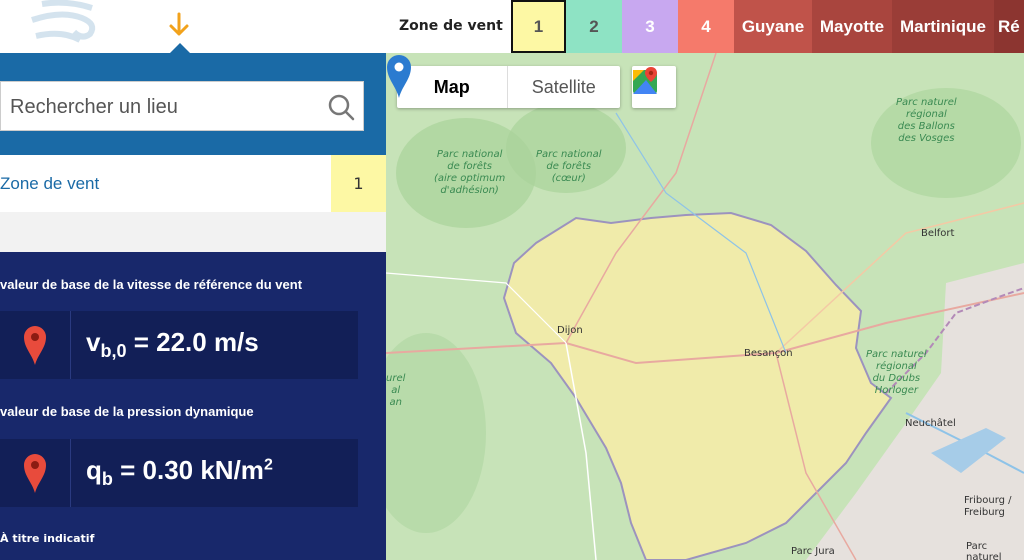  What do you see at coordinates (193, 232) in the screenshot?
I see `panel-spacer` at bounding box center [193, 232].